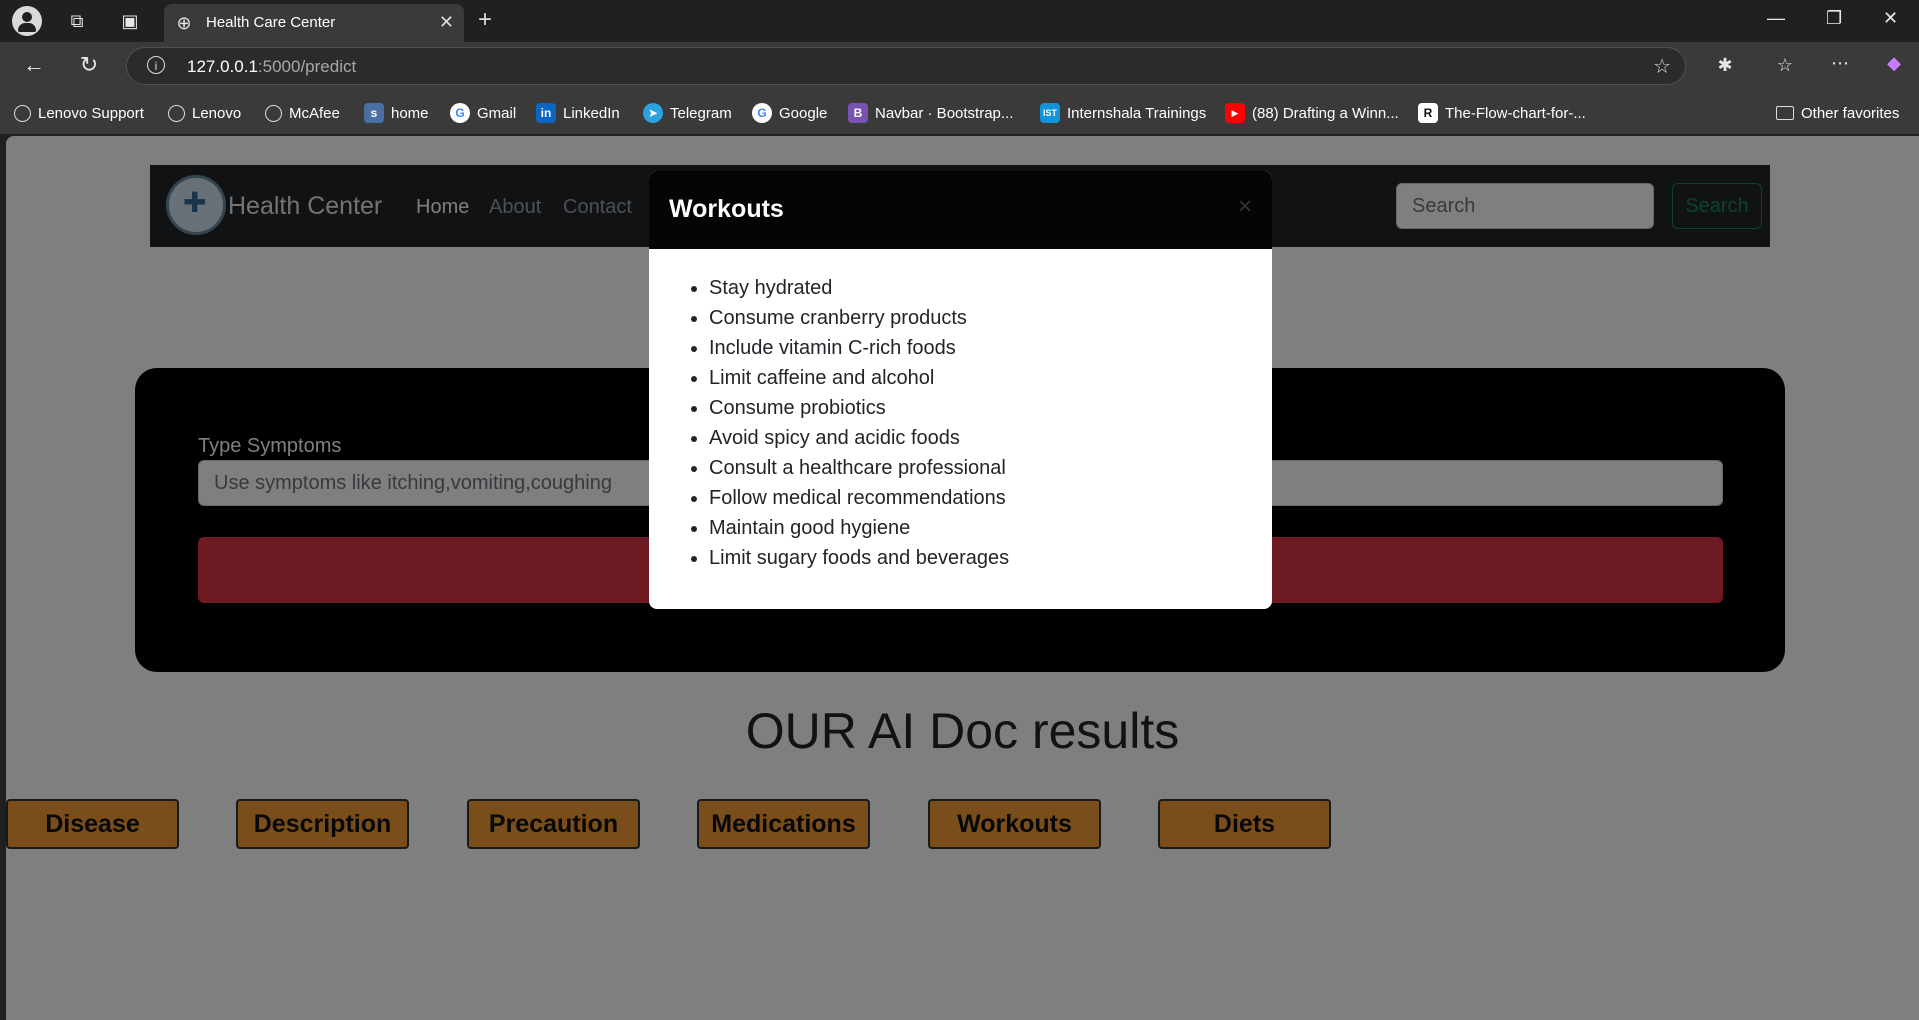 The width and height of the screenshot is (1919, 1020). I want to click on other-favorites: Other favorites, so click(1837, 113).